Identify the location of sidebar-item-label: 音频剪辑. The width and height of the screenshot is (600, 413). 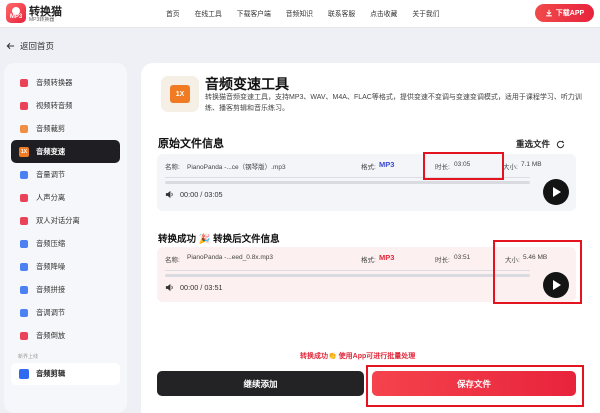
(51, 373).